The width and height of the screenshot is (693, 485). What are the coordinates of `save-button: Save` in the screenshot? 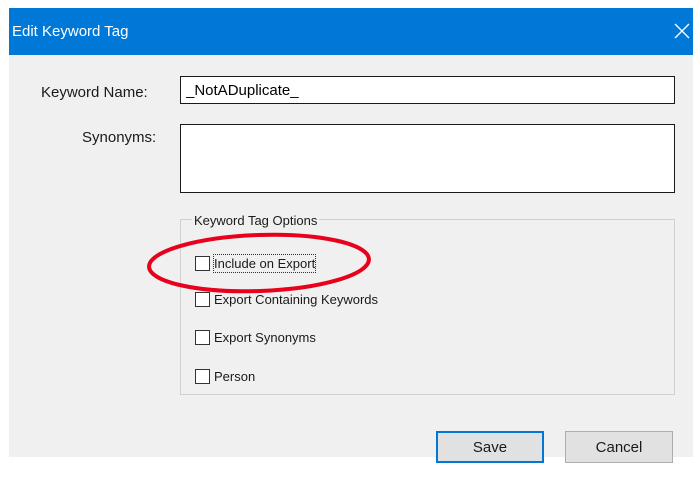 It's located at (490, 447).